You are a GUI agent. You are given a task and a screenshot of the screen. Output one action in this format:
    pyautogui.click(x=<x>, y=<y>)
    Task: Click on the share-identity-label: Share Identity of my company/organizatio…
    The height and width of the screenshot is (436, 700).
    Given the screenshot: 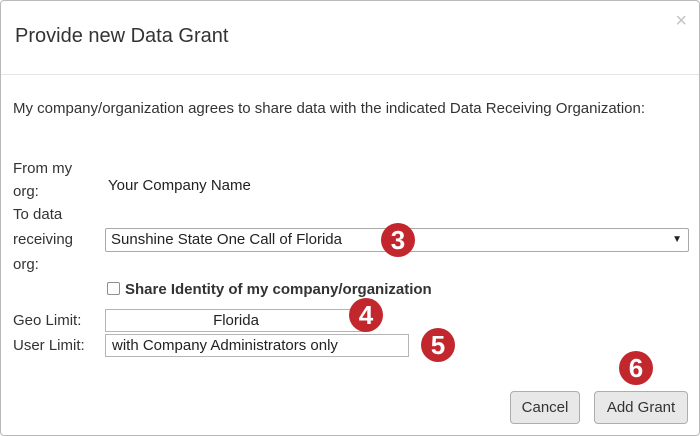 What is the action you would take?
    pyautogui.click(x=278, y=289)
    